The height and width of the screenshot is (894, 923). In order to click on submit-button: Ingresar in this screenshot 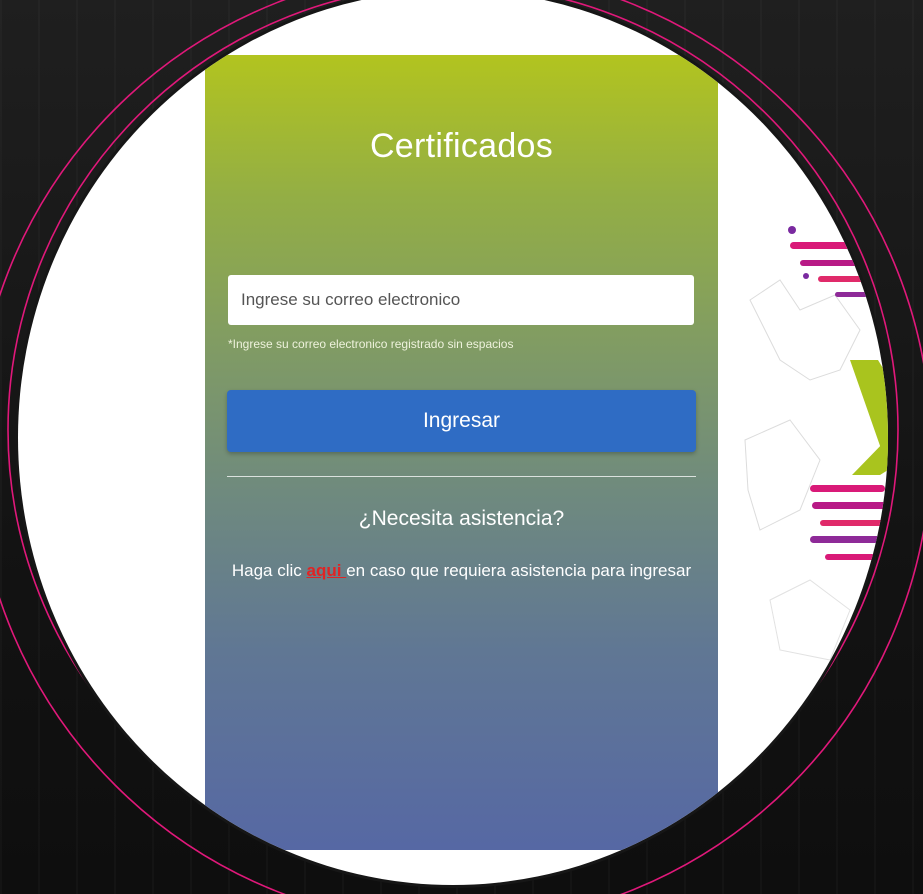, I will do `click(461, 421)`.